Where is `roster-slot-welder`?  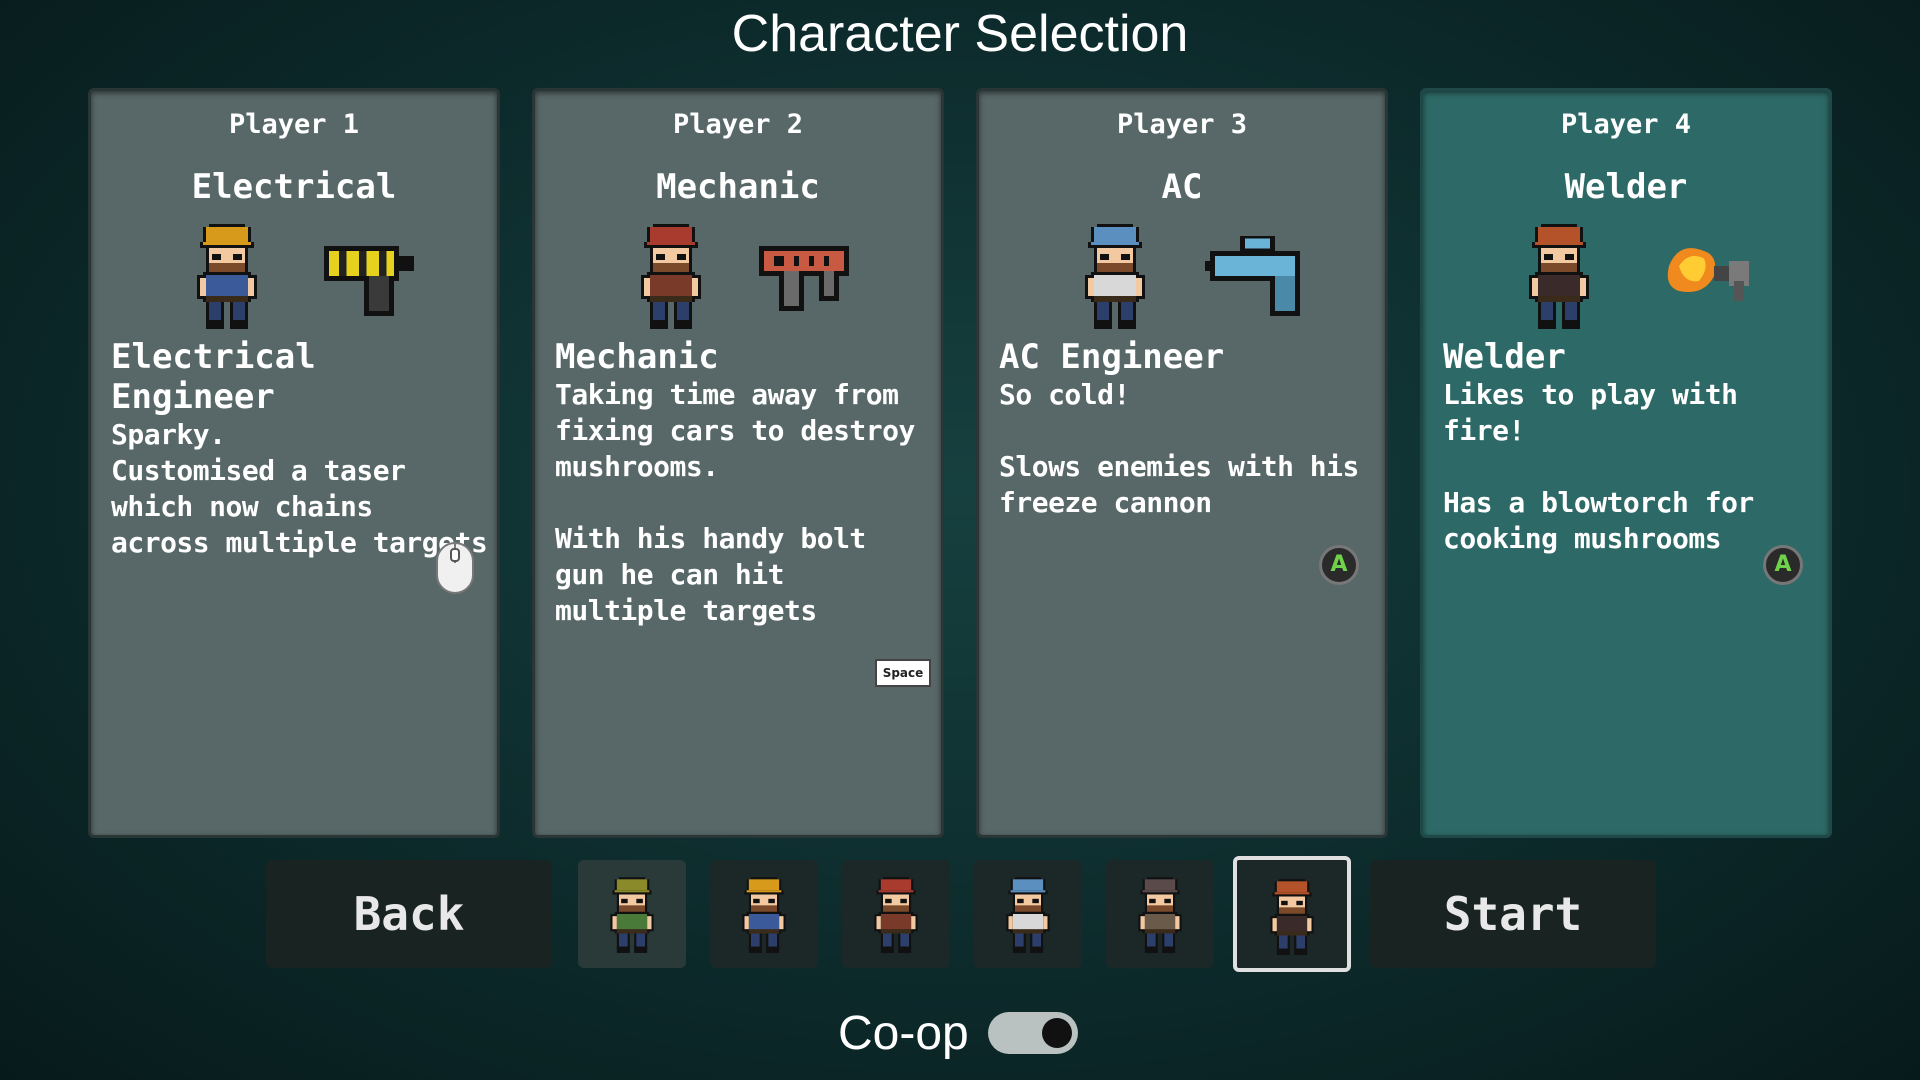
roster-slot-welder is located at coordinates (1292, 914).